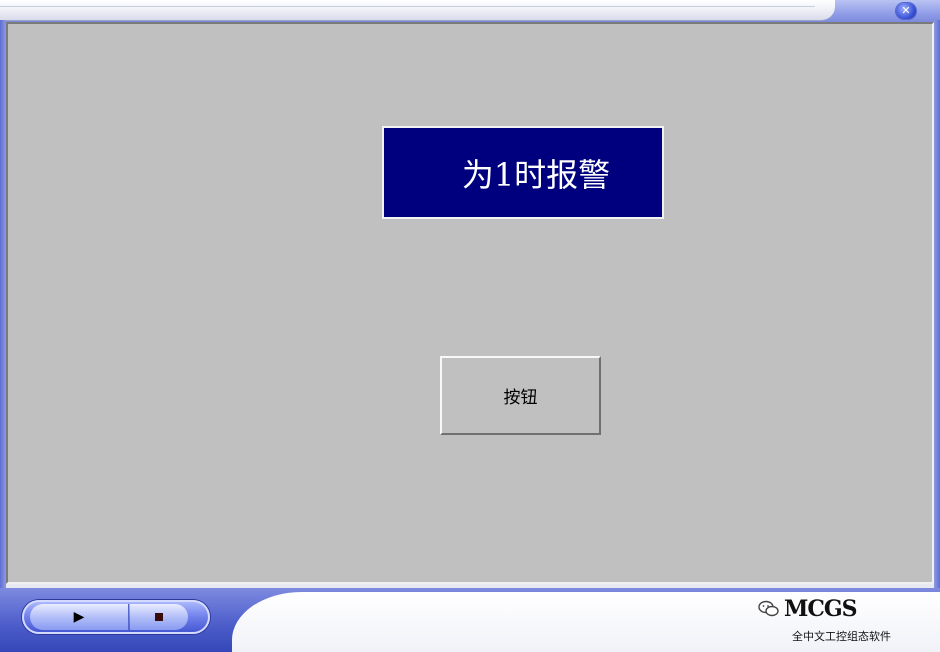 This screenshot has height=652, width=940. I want to click on alarm-text: 为1时报警, so click(536, 174).